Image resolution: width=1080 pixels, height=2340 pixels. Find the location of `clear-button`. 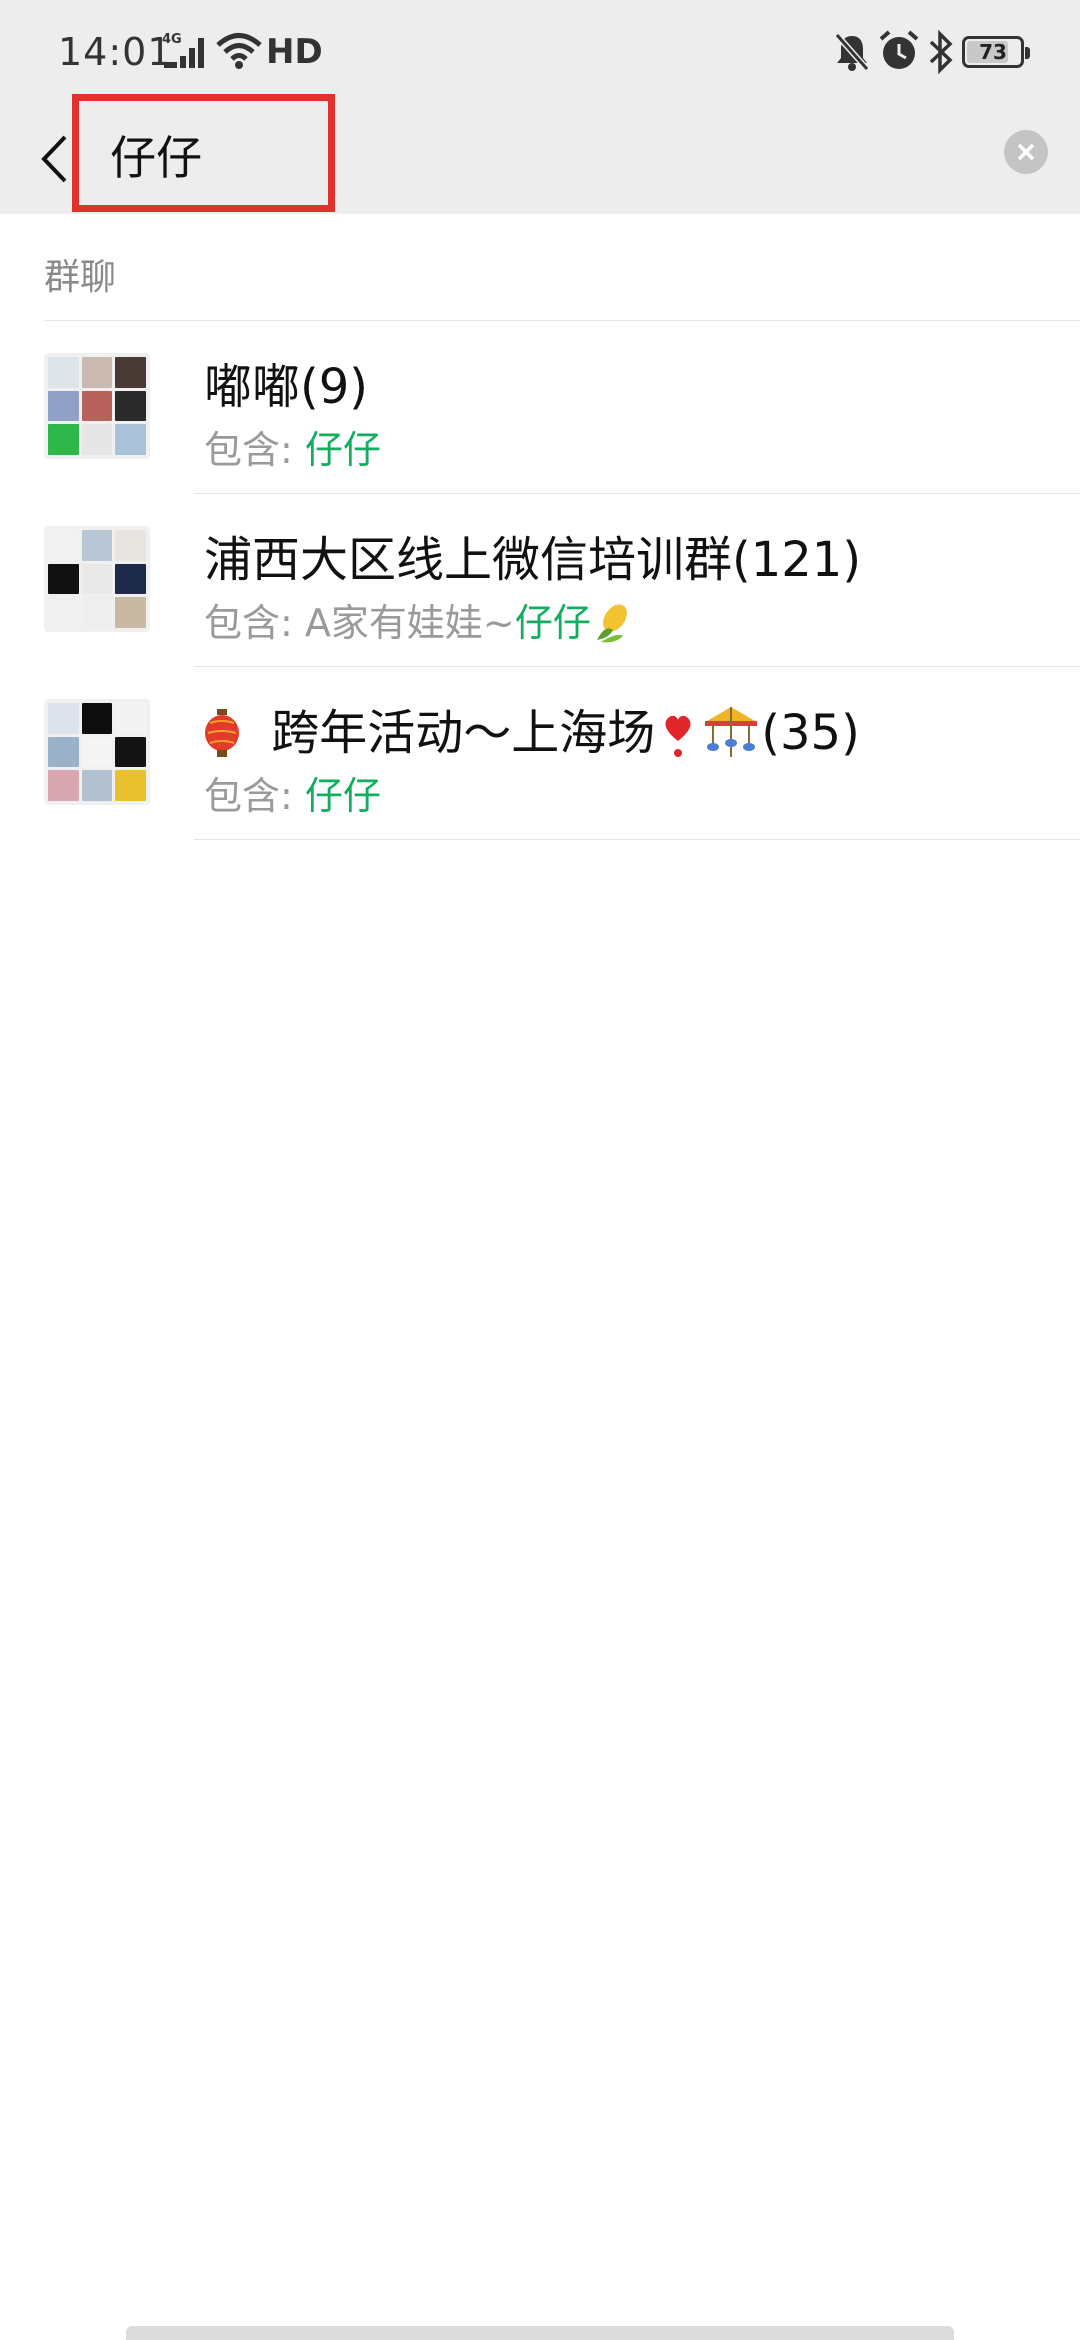

clear-button is located at coordinates (1026, 152).